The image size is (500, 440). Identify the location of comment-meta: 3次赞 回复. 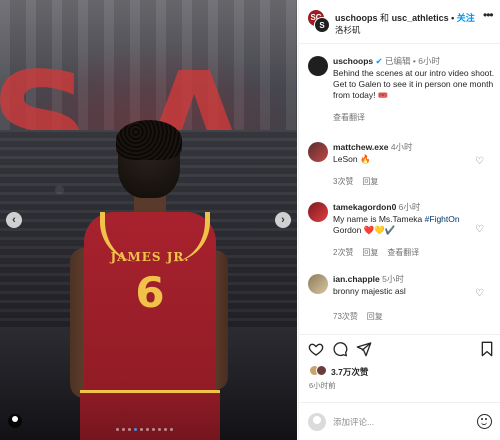
(355, 181).